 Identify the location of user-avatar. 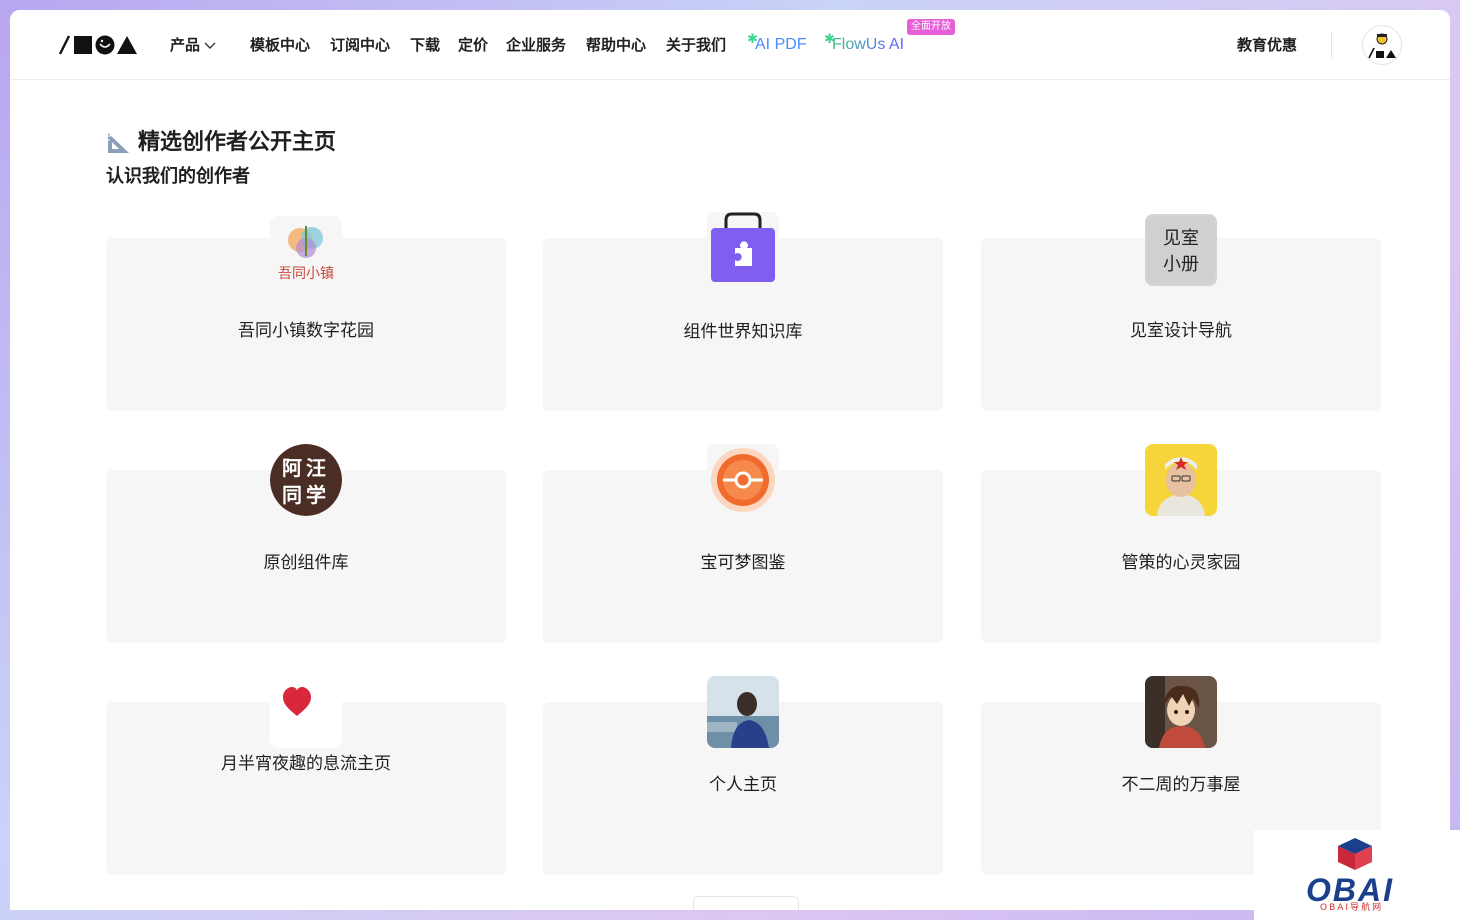
(1382, 45).